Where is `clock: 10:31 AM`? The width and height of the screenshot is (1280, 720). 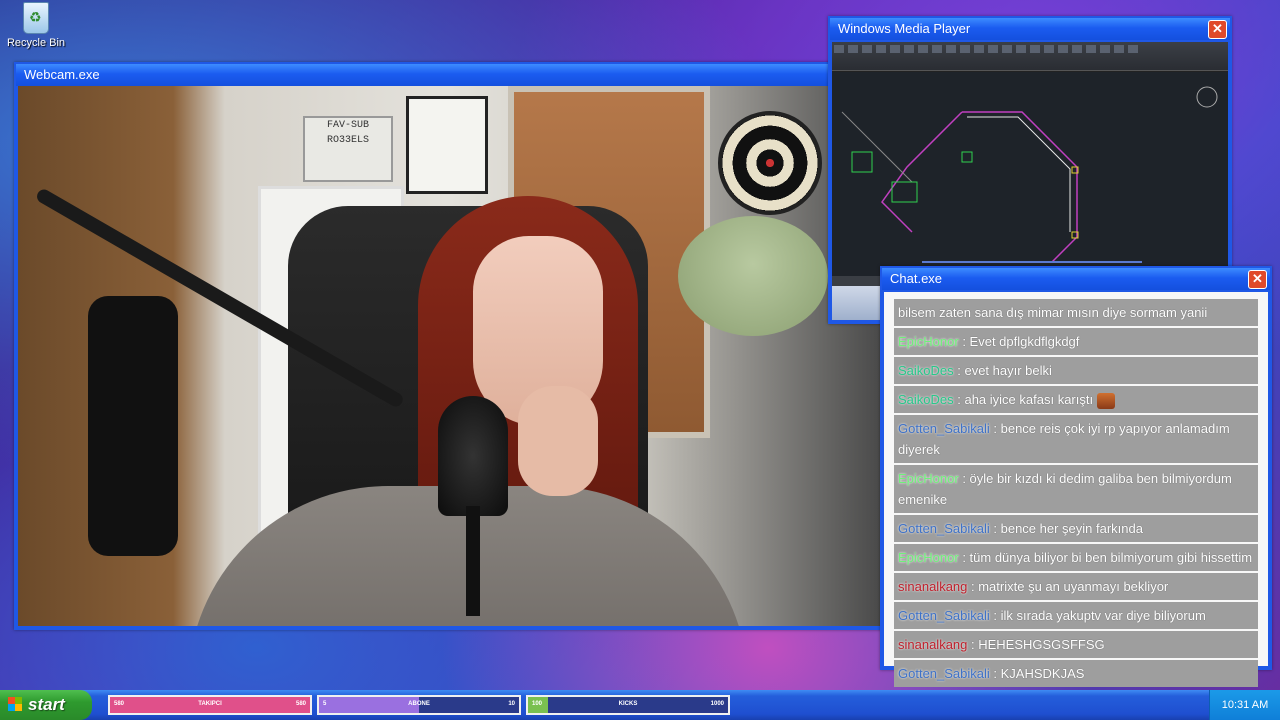 clock: 10:31 AM is located at coordinates (1245, 705).